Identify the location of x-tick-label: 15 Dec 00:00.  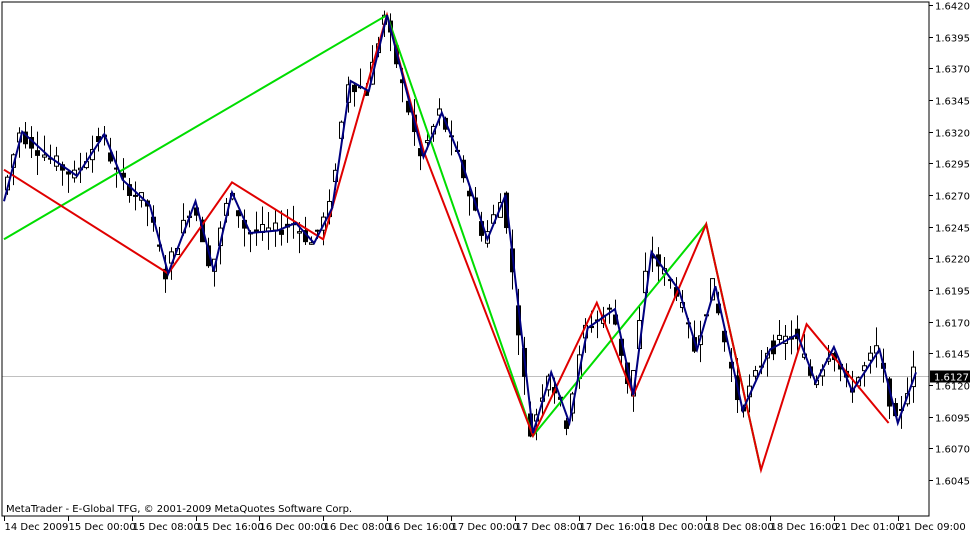
(102, 527).